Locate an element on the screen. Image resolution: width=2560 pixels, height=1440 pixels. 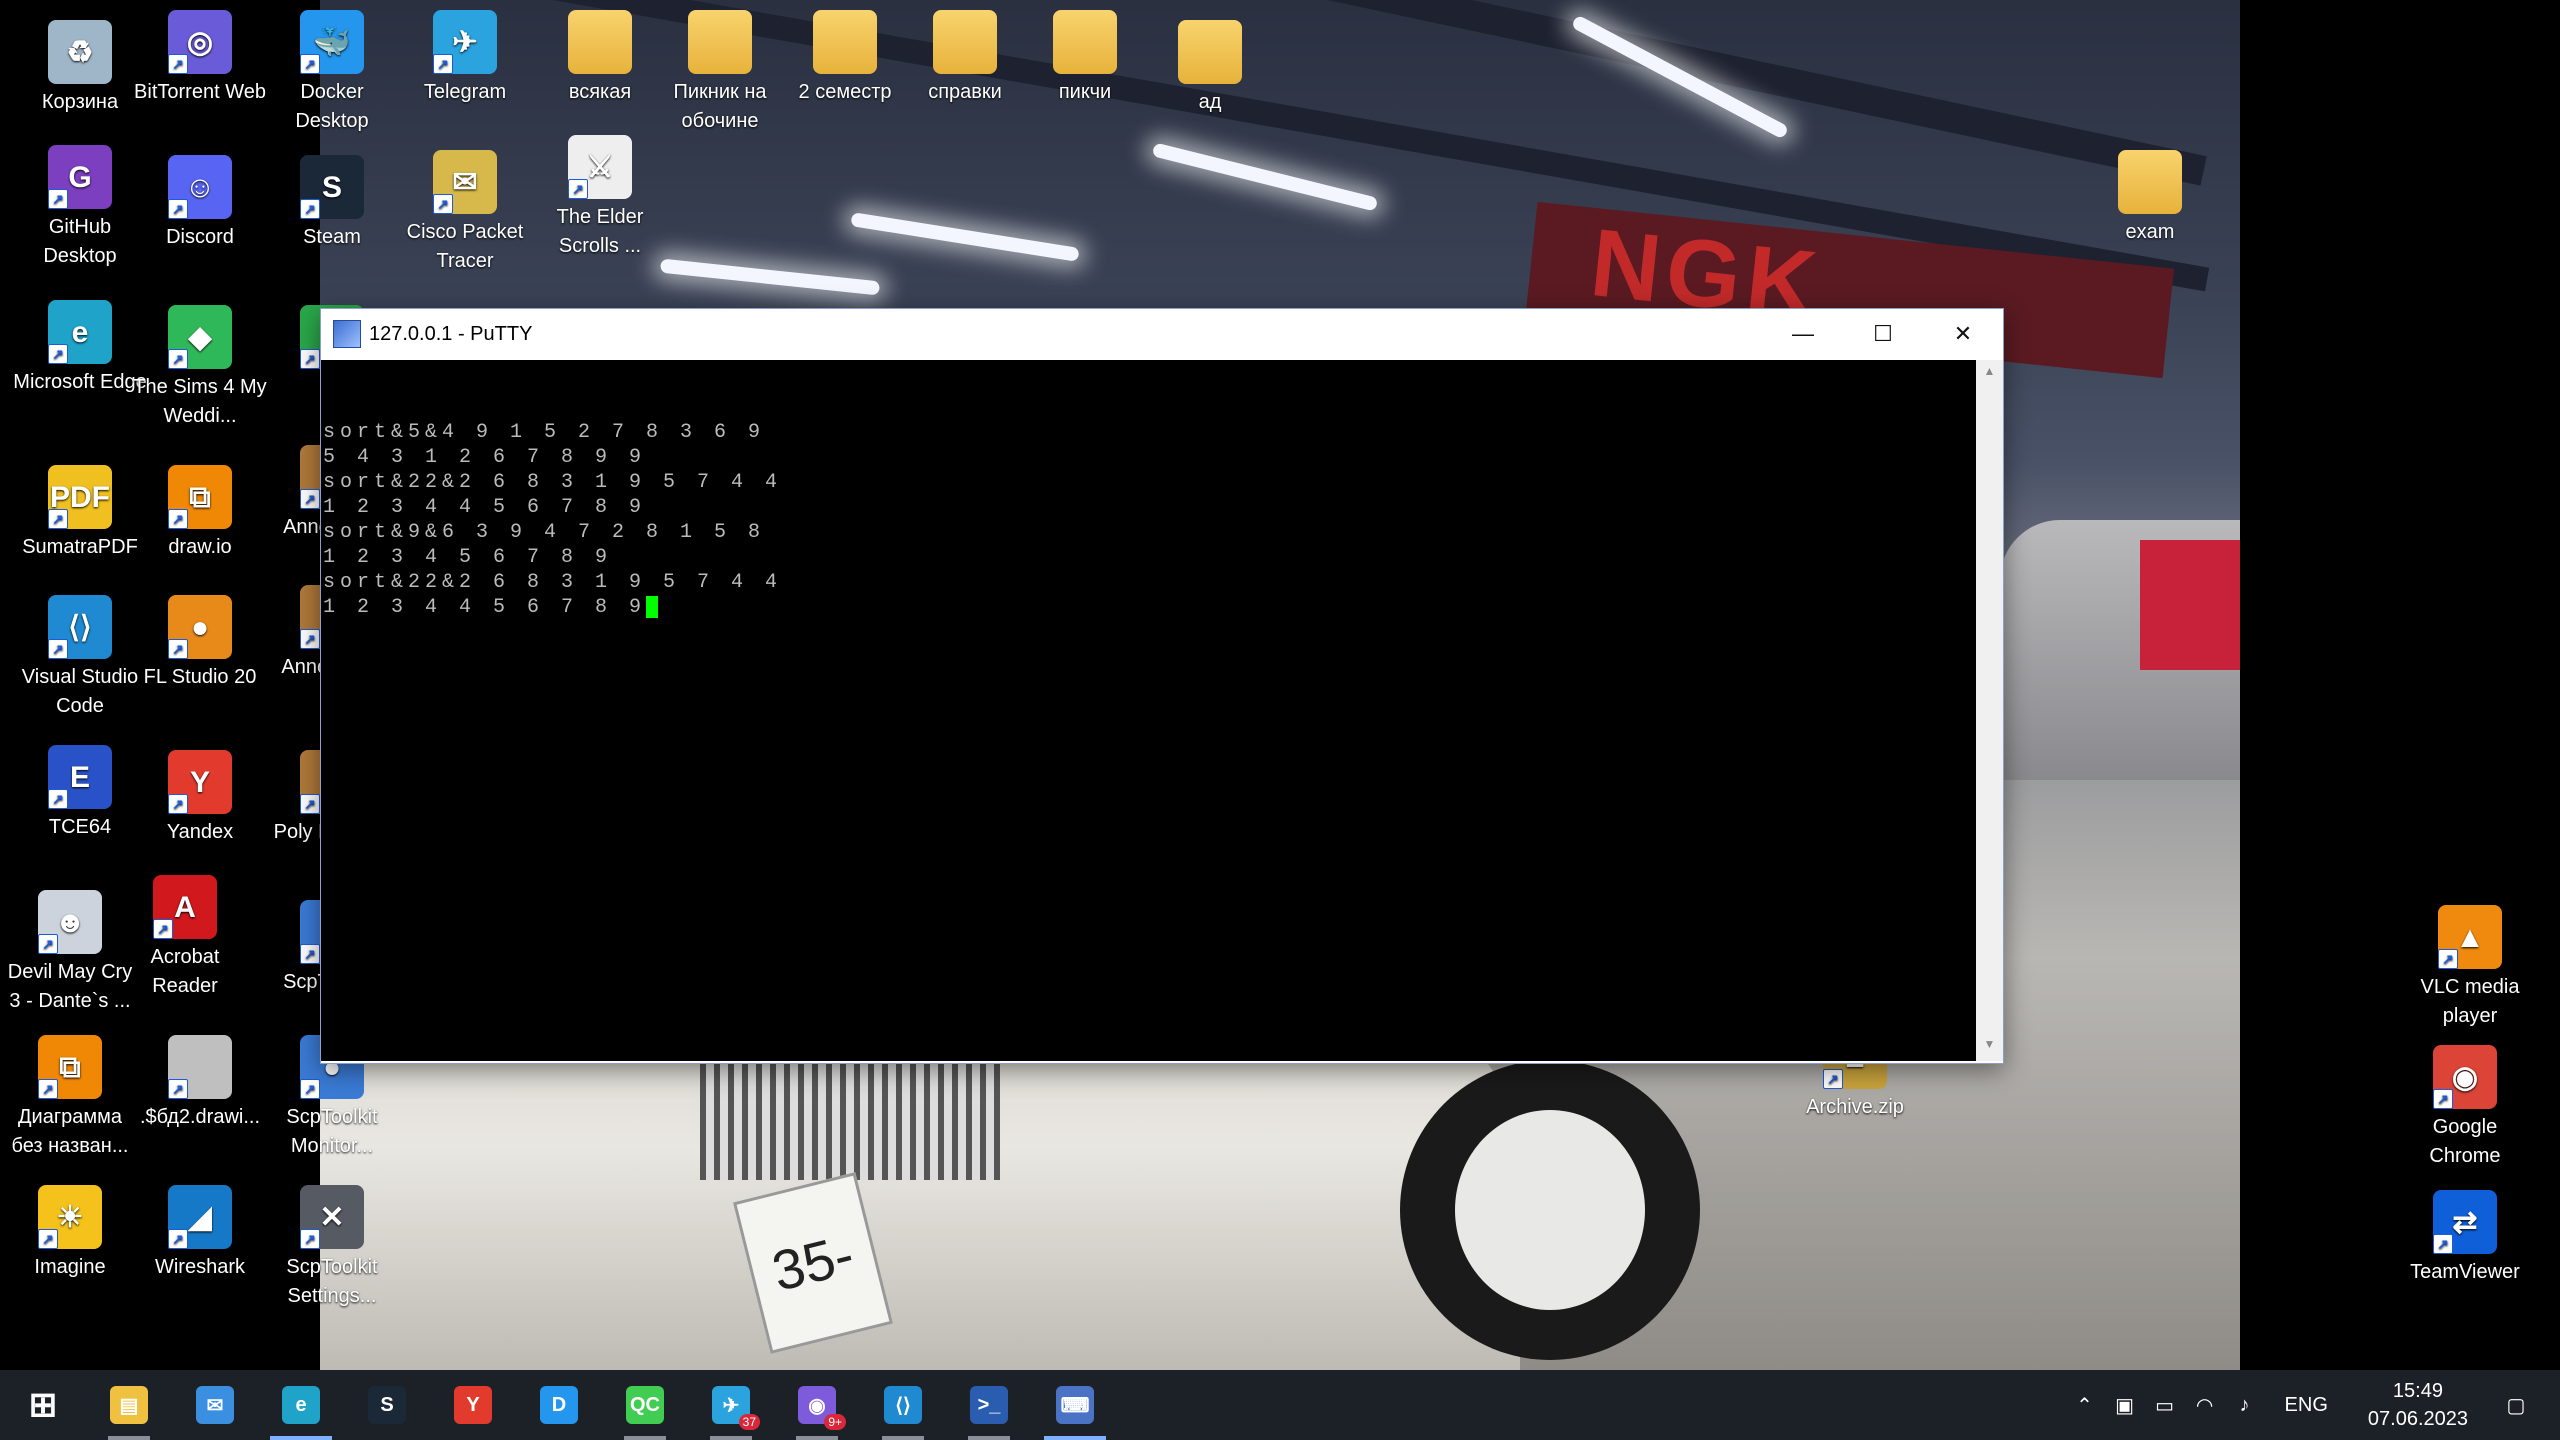
desktop-icon: 2 семестр is located at coordinates (845, 58).